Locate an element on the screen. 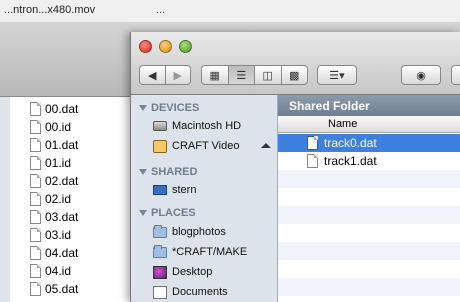 This screenshot has width=460, height=302. eye-icon: ◉ is located at coordinates (421, 75).